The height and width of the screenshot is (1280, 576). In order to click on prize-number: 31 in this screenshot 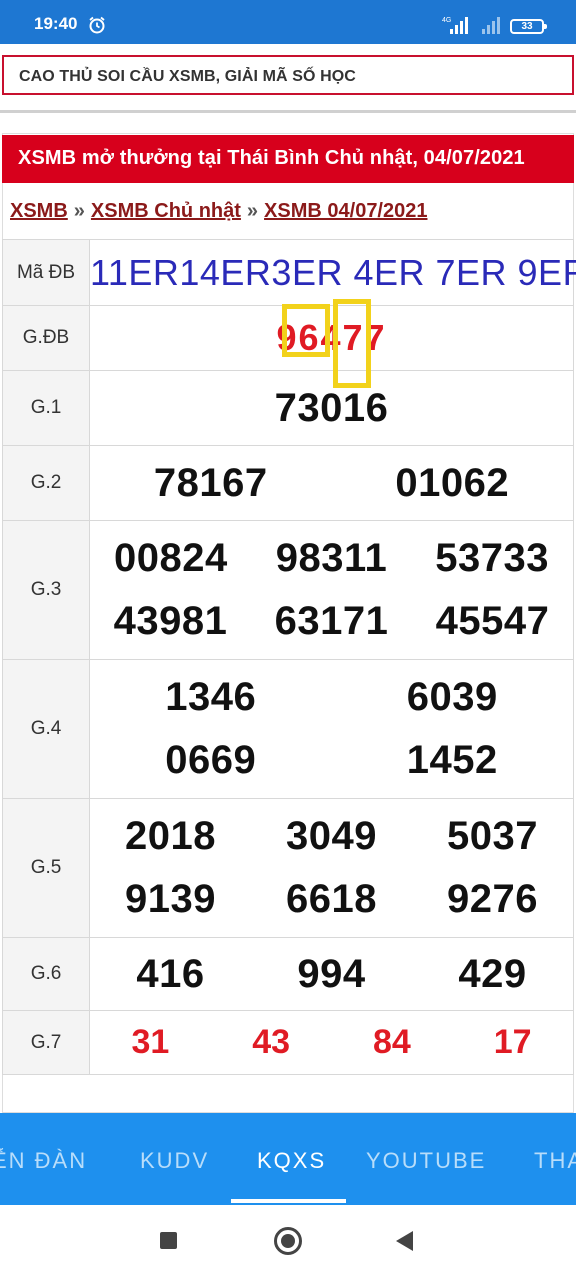, I will do `click(150, 1042)`.